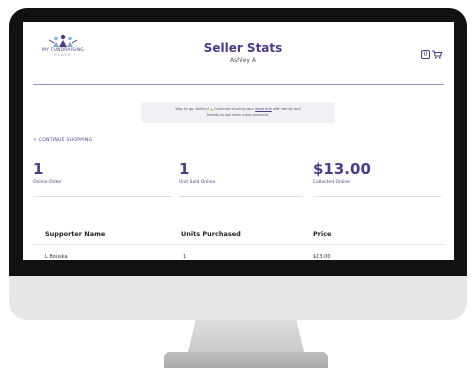  I want to click on continue-shopping-link: < CONTINUE SHOPPING, so click(62, 140).